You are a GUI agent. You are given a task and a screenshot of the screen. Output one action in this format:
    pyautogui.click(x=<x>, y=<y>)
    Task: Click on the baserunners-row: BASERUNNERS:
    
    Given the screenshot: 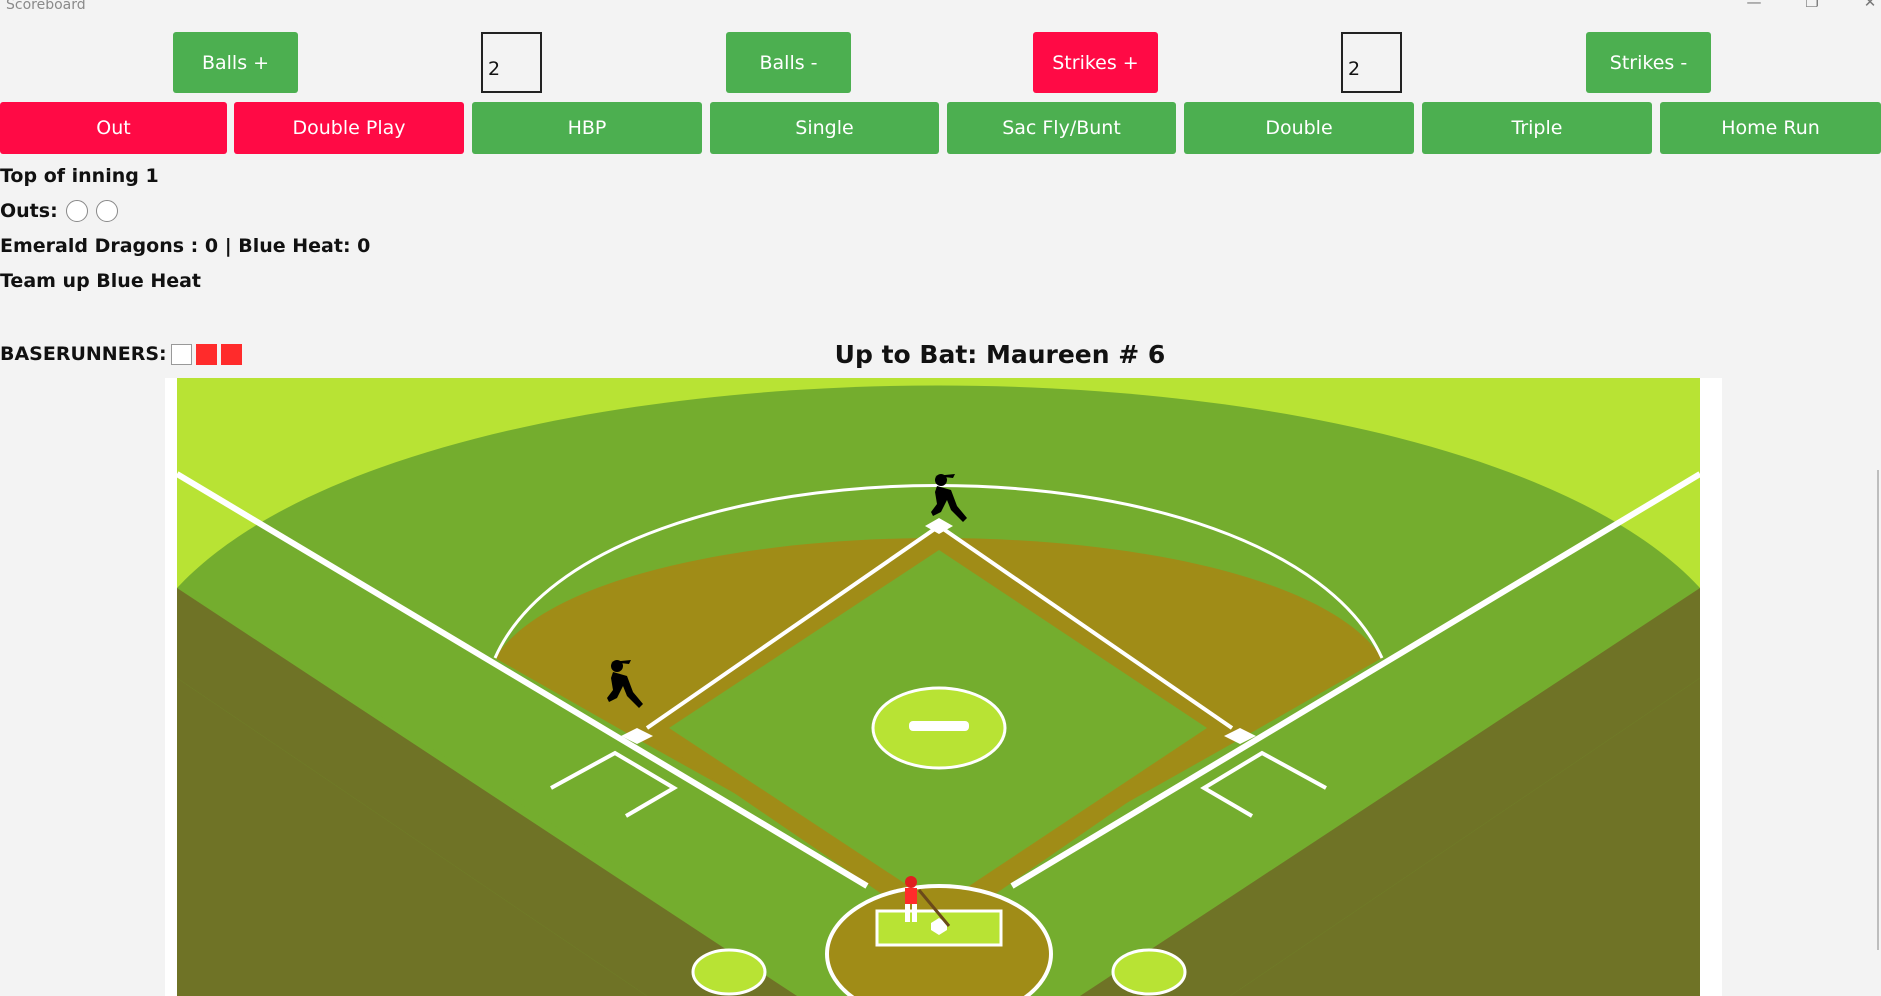 What is the action you would take?
    pyautogui.click(x=121, y=354)
    